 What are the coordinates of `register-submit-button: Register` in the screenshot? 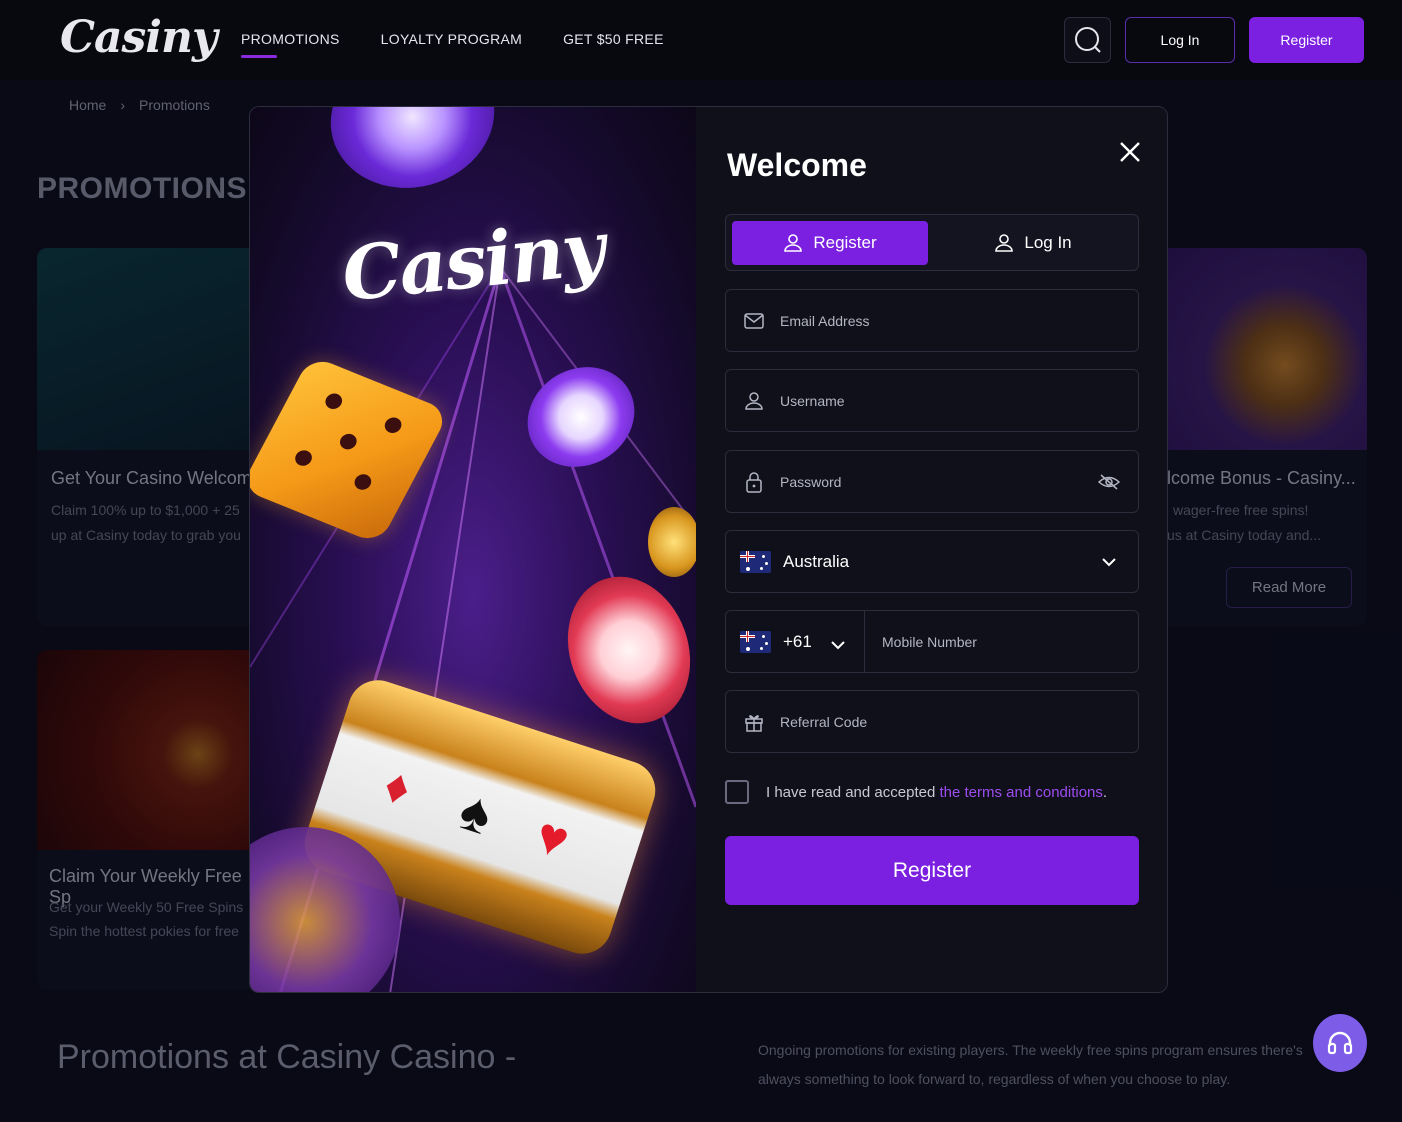 It's located at (932, 870).